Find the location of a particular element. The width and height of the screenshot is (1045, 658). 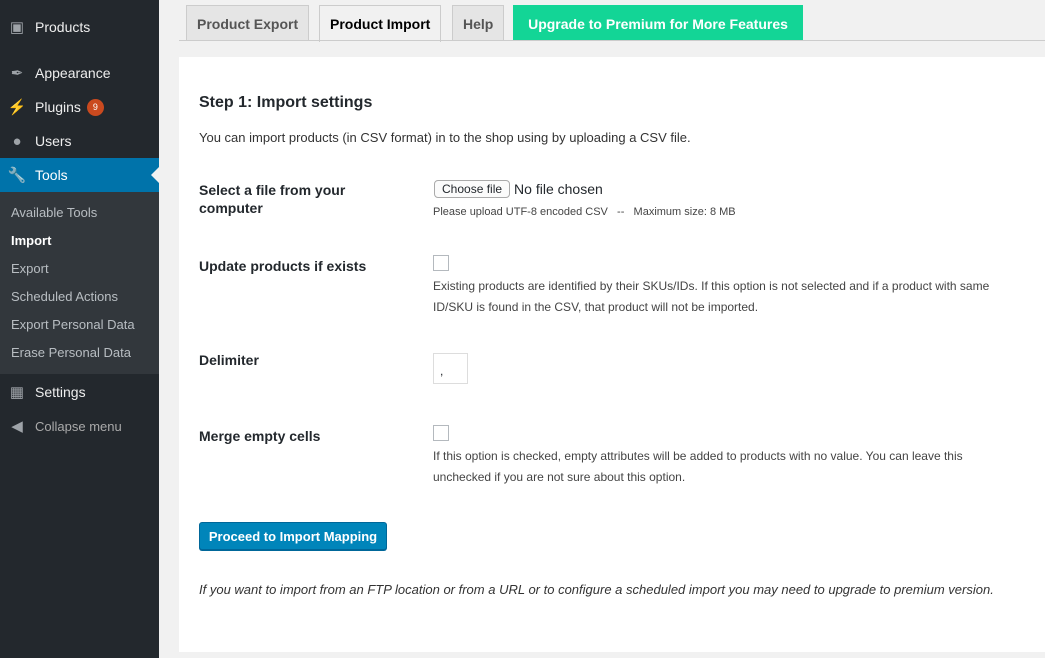

menu-label: Products is located at coordinates (63, 27).